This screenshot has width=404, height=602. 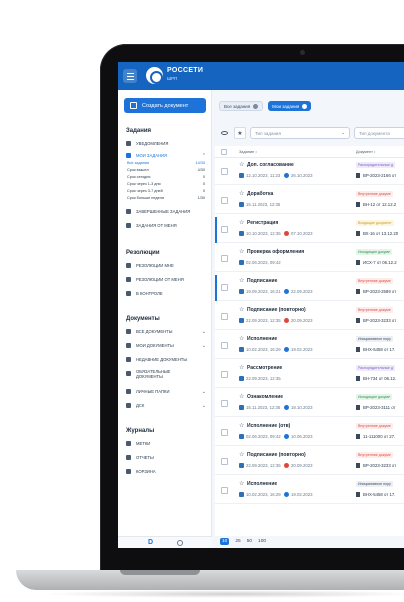 What do you see at coordinates (166, 391) in the screenshot?
I see `sidebar-item-personal-folders: Личные папки ⌄` at bounding box center [166, 391].